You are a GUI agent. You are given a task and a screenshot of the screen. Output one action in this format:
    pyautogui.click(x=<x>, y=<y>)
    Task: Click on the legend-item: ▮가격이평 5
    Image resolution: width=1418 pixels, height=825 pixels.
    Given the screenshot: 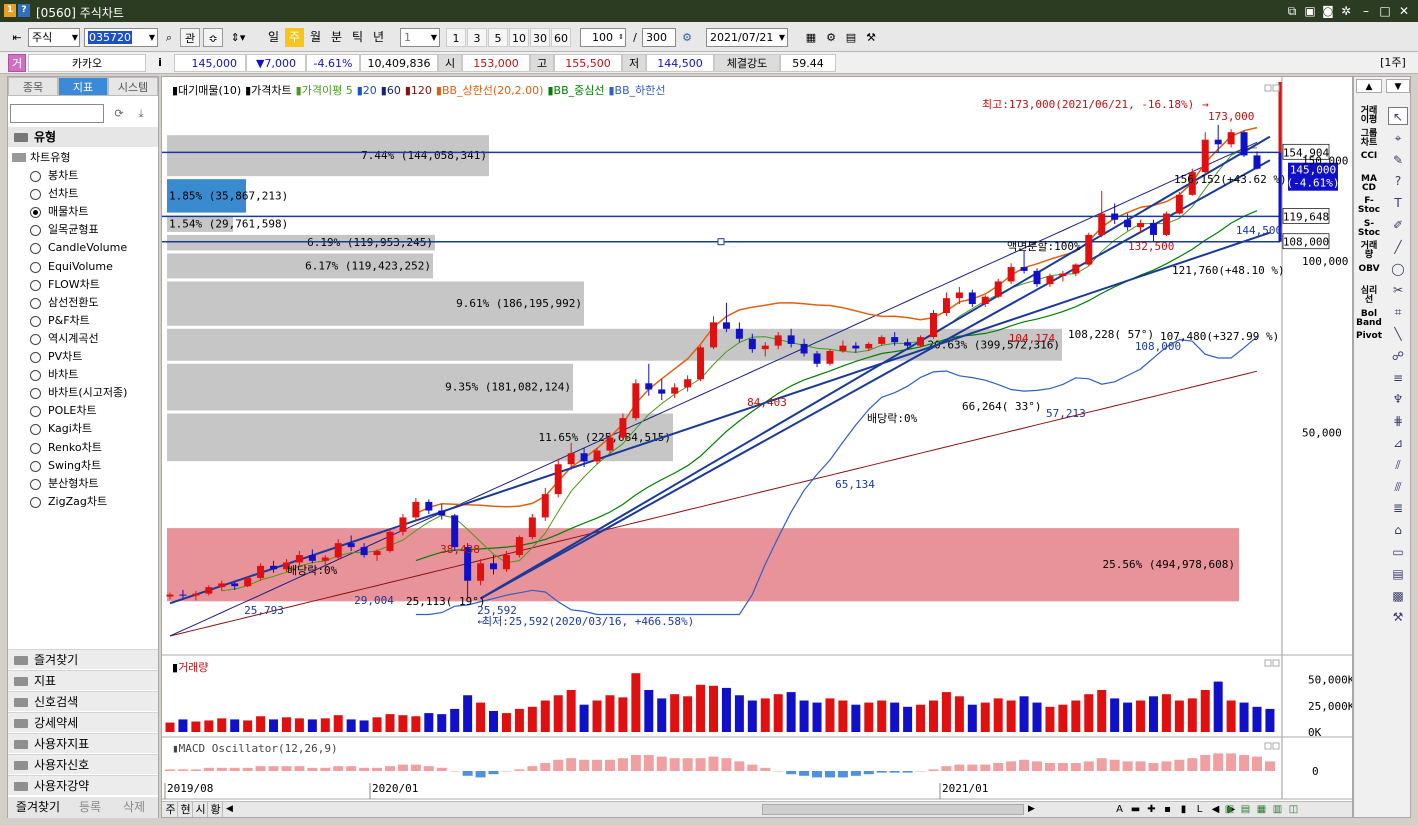 What is the action you would take?
    pyautogui.click(x=324, y=90)
    